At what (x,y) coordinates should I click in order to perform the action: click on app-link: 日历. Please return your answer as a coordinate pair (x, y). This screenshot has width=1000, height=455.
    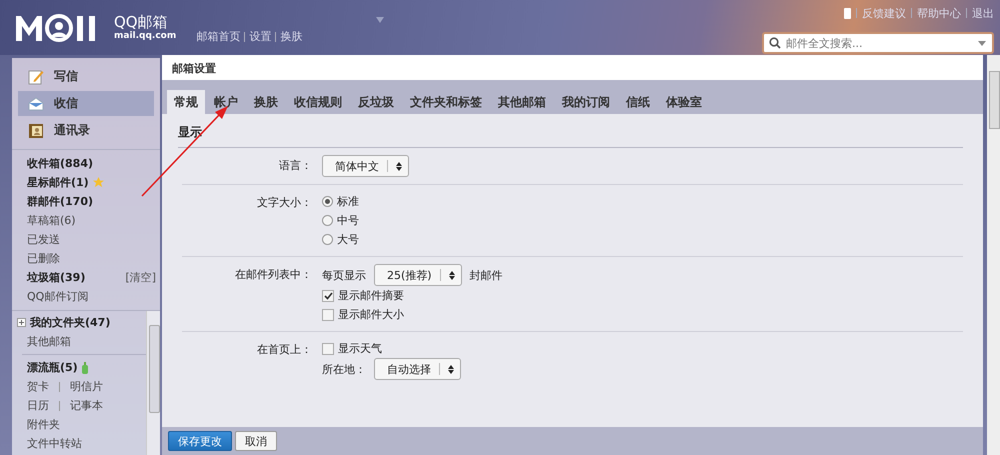
    Looking at the image, I should click on (38, 405).